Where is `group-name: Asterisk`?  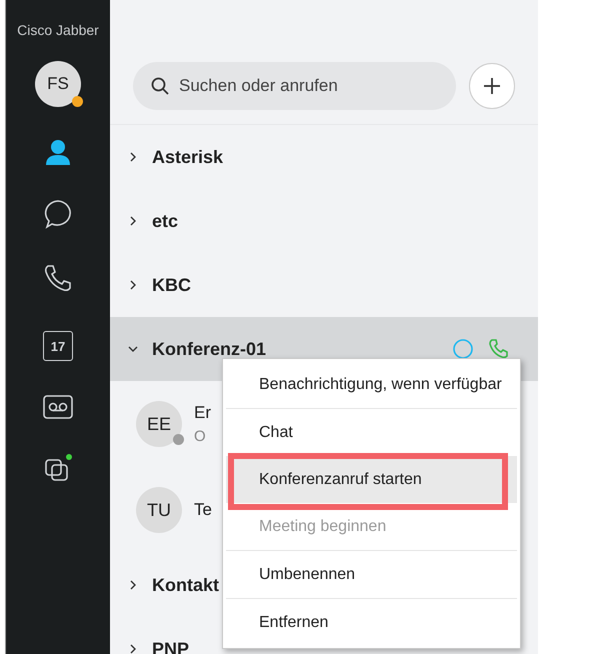 group-name: Asterisk is located at coordinates (188, 157).